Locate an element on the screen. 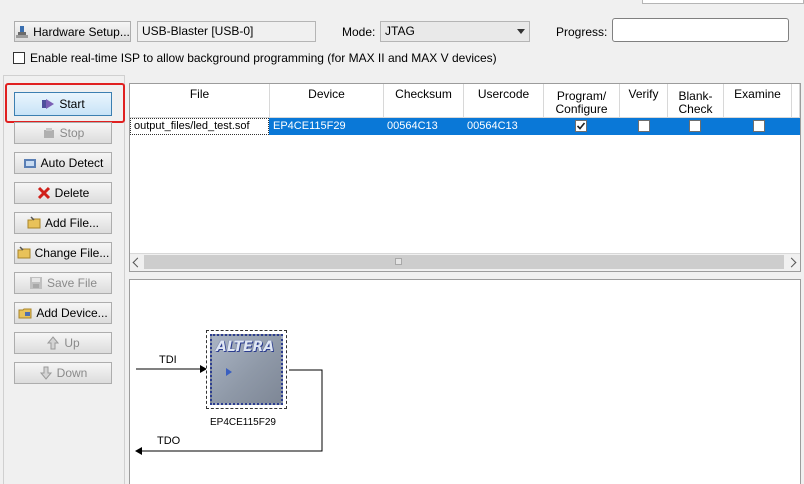 This screenshot has width=804, height=484. play-icon is located at coordinates (48, 104).